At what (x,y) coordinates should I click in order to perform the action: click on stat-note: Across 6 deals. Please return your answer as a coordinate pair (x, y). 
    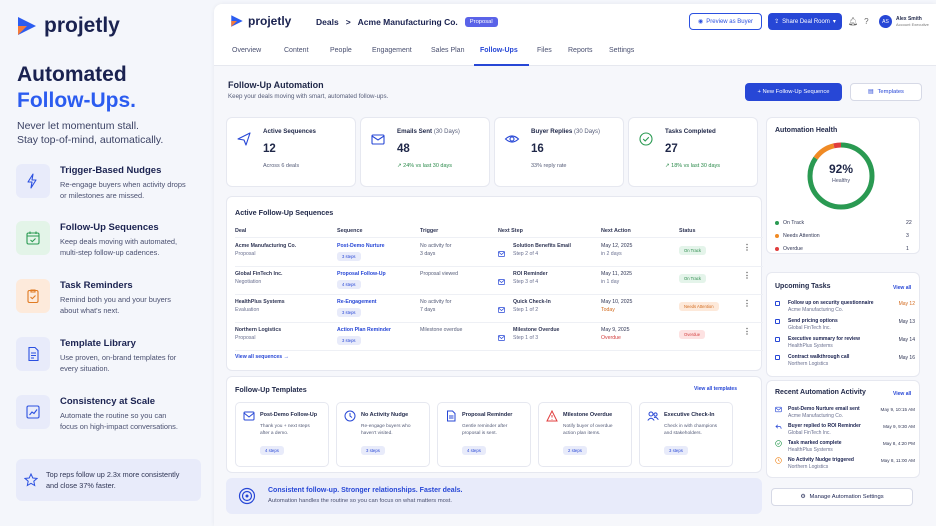
    Looking at the image, I should click on (281, 166).